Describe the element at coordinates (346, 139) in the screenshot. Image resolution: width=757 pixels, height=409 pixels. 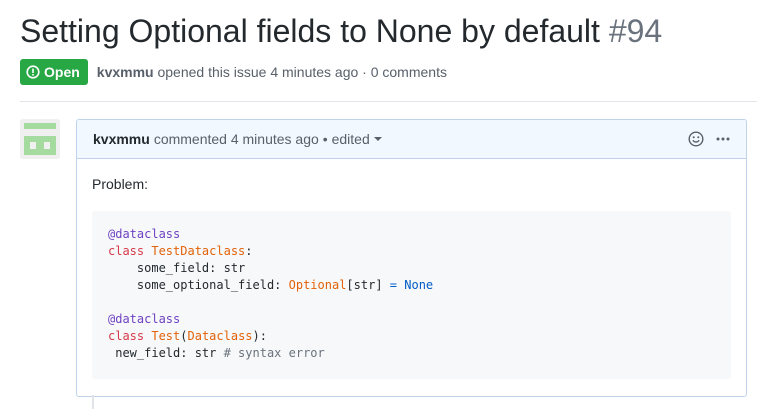
I see `edited-label: • edited` at that location.